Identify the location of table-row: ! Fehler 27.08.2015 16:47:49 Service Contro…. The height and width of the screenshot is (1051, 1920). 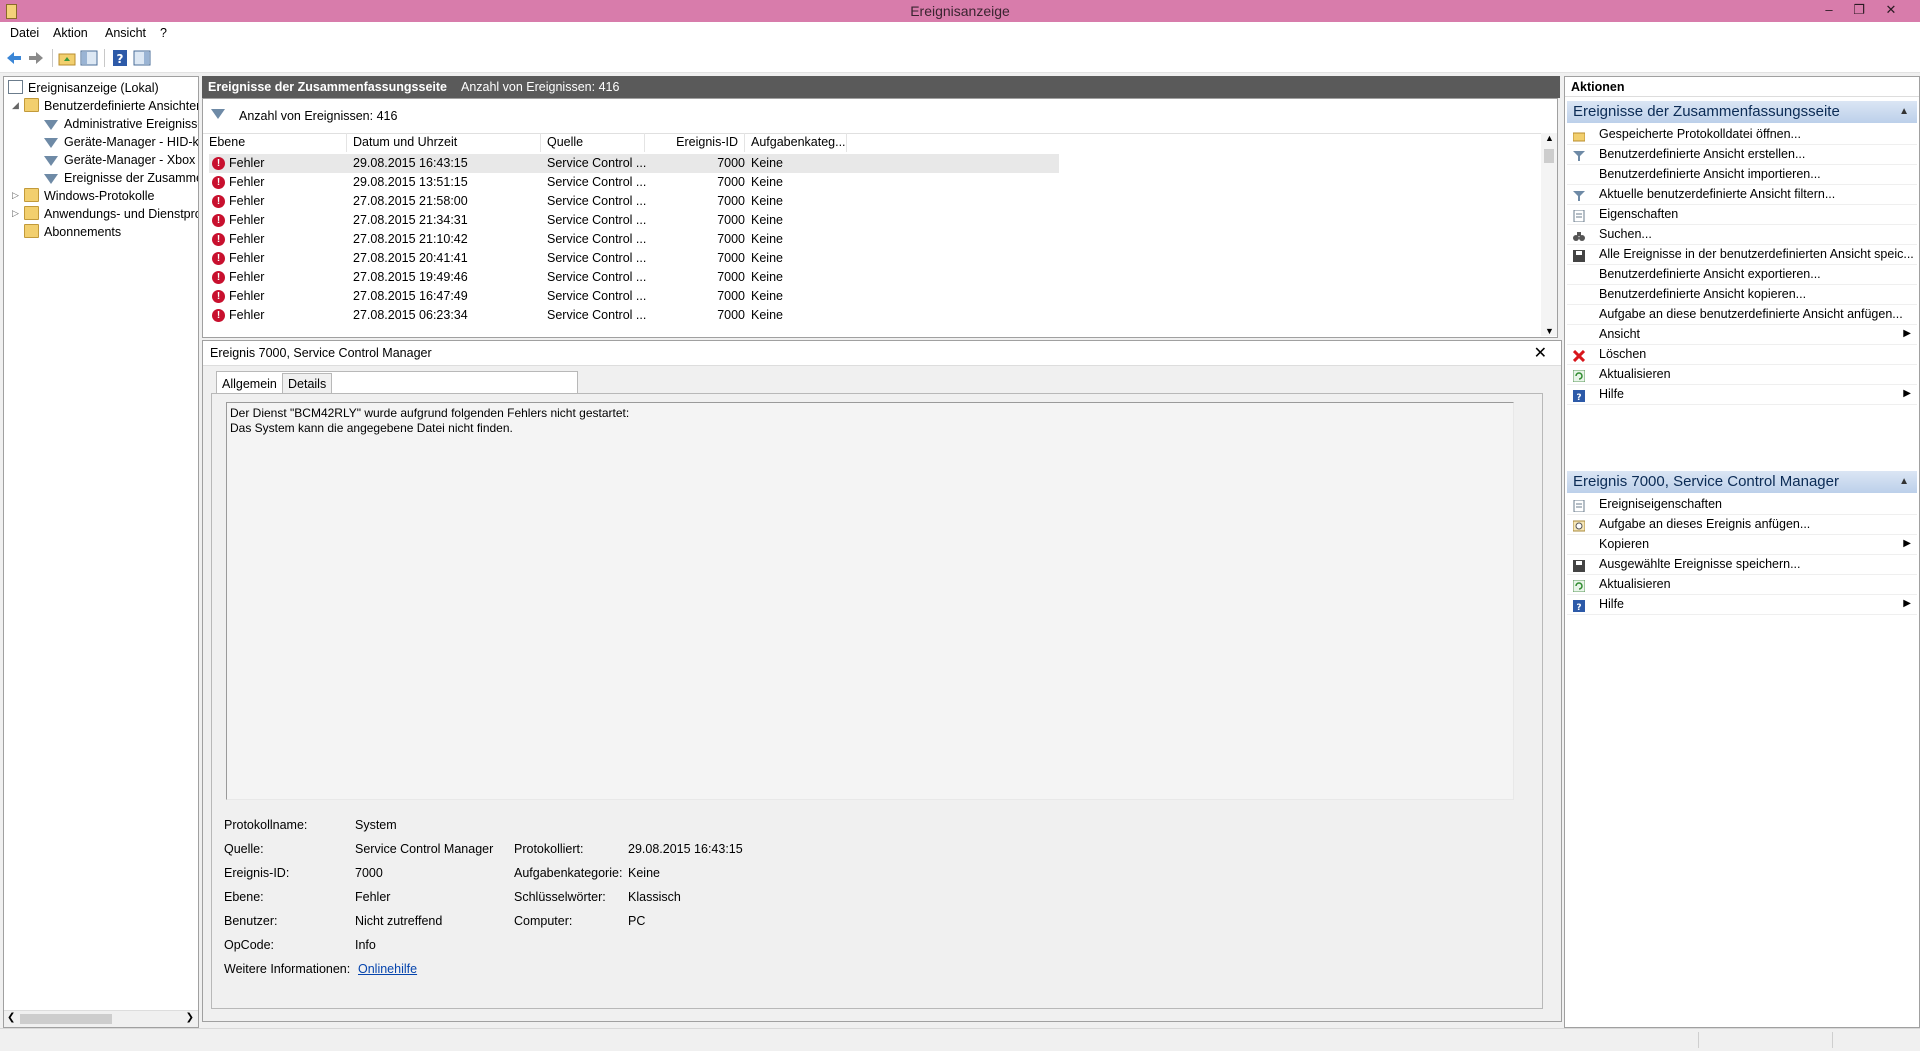
(634, 296).